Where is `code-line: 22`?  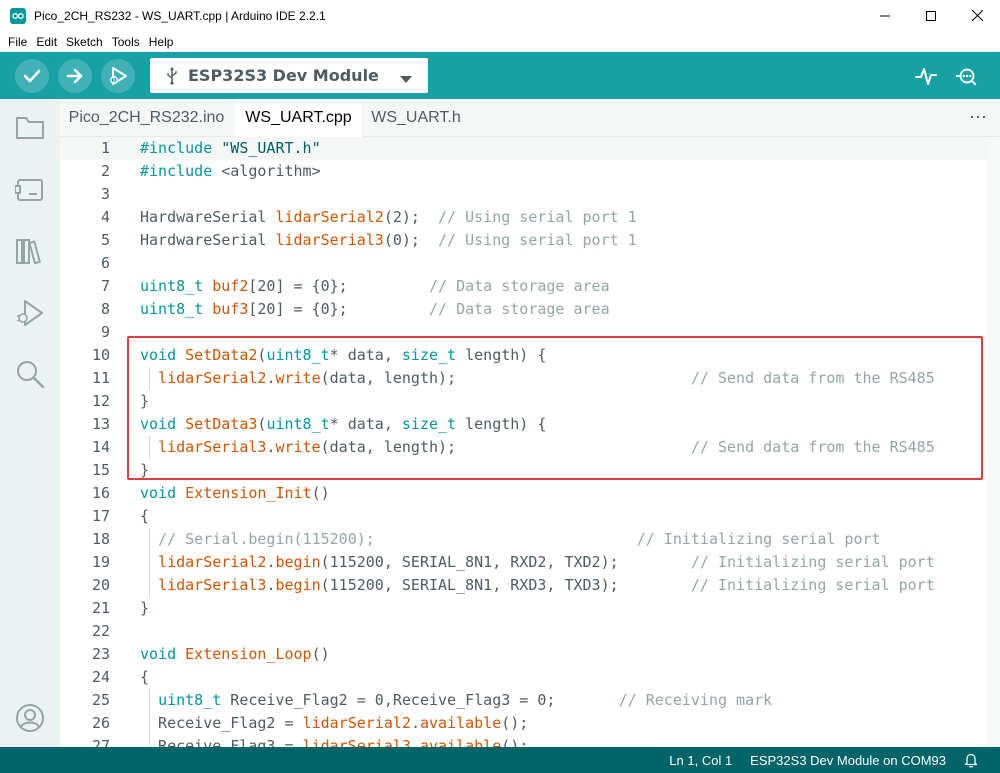 code-line: 22 is located at coordinates (523, 631).